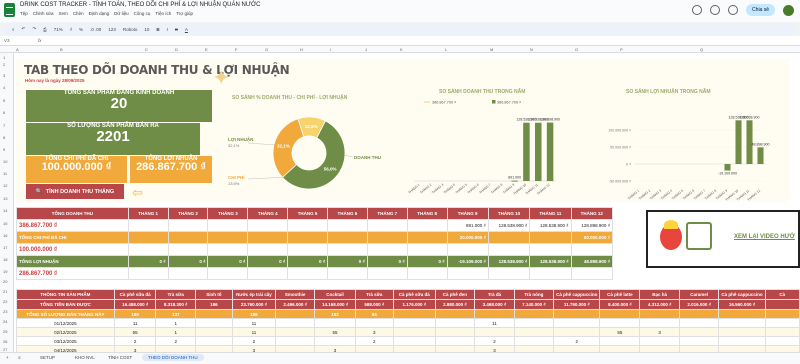  I want to click on row-label: 7, so click(4, 125).